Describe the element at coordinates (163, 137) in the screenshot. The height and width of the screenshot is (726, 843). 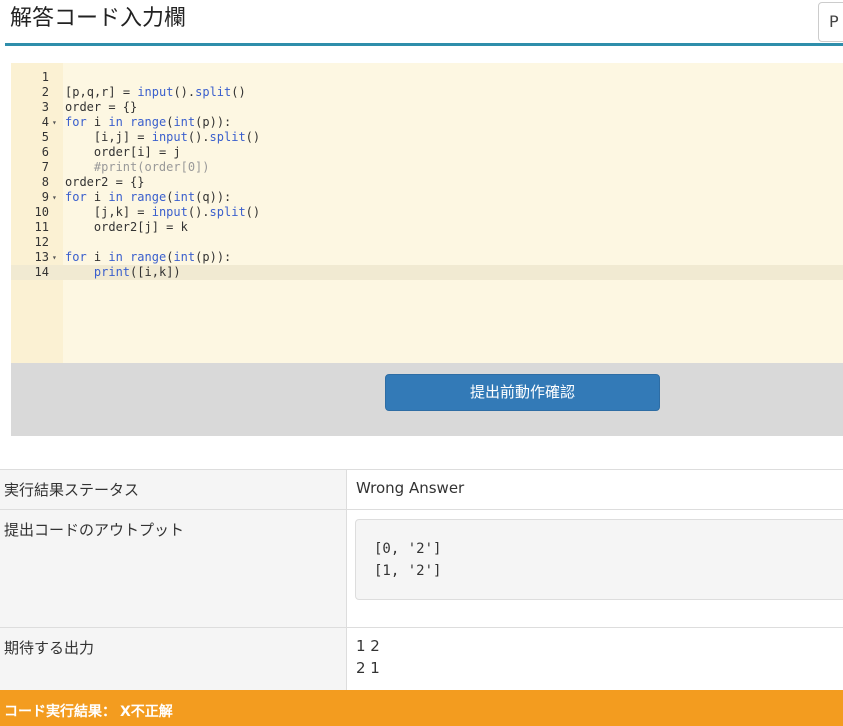
I see `code-text: [i,j] = input().split()` at that location.